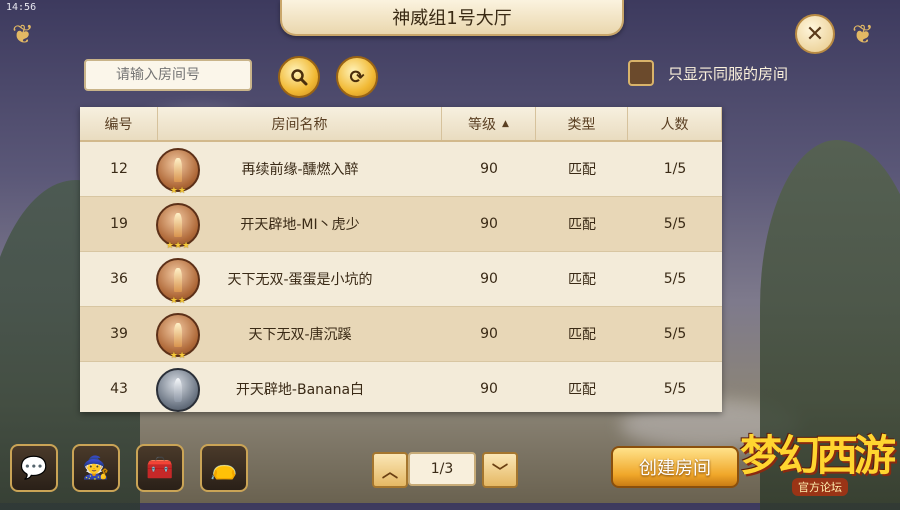 This screenshot has height=510, width=900. Describe the element at coordinates (119, 123) in the screenshot. I see `column-id: 编号` at that location.